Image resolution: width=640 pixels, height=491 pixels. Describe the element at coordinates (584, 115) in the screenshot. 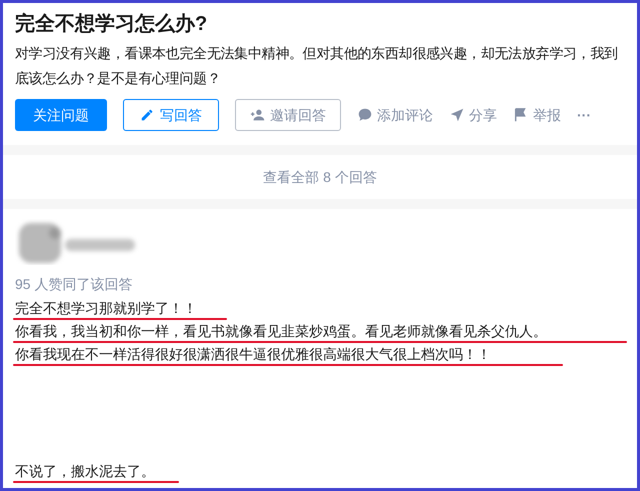

I see `more-button: ···` at that location.